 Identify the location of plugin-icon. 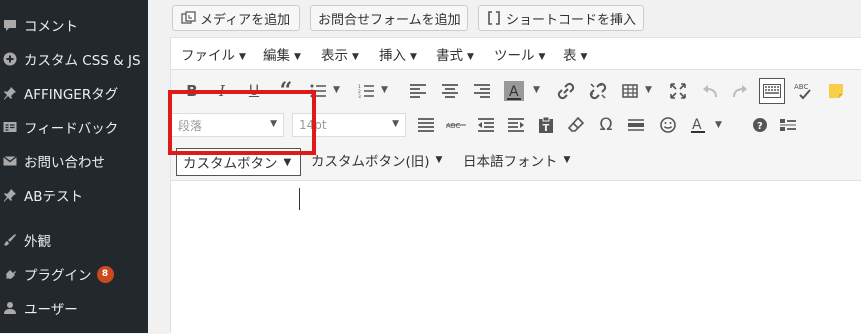
(10, 274).